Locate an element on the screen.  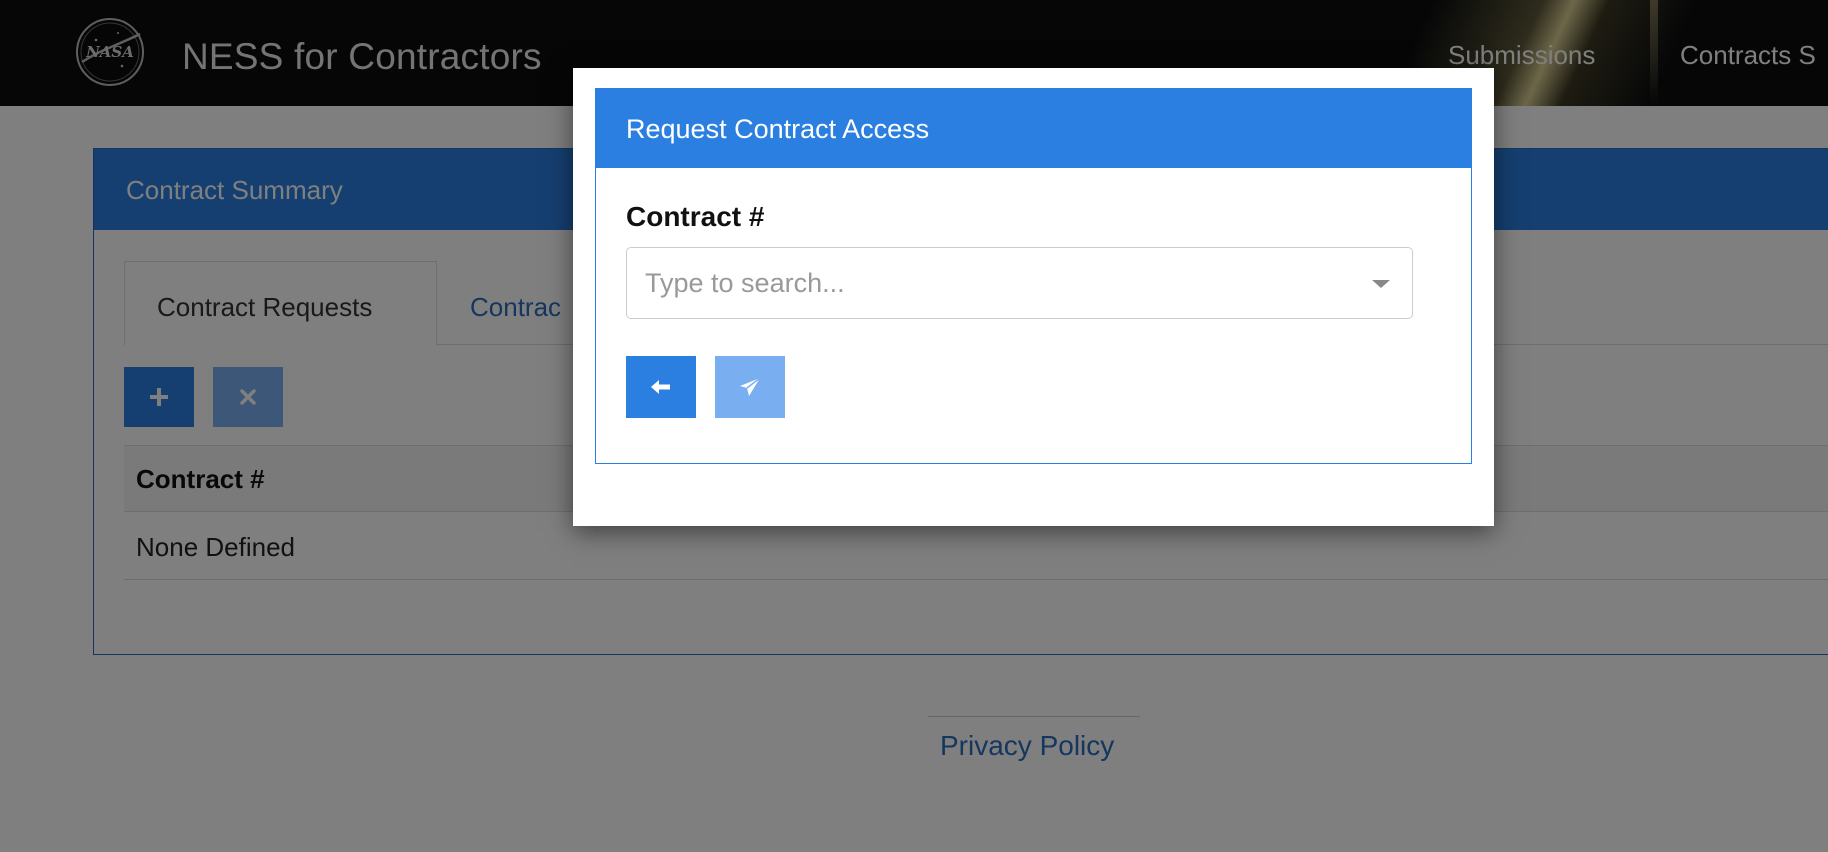
contract-number-label: Contract # is located at coordinates (695, 216).